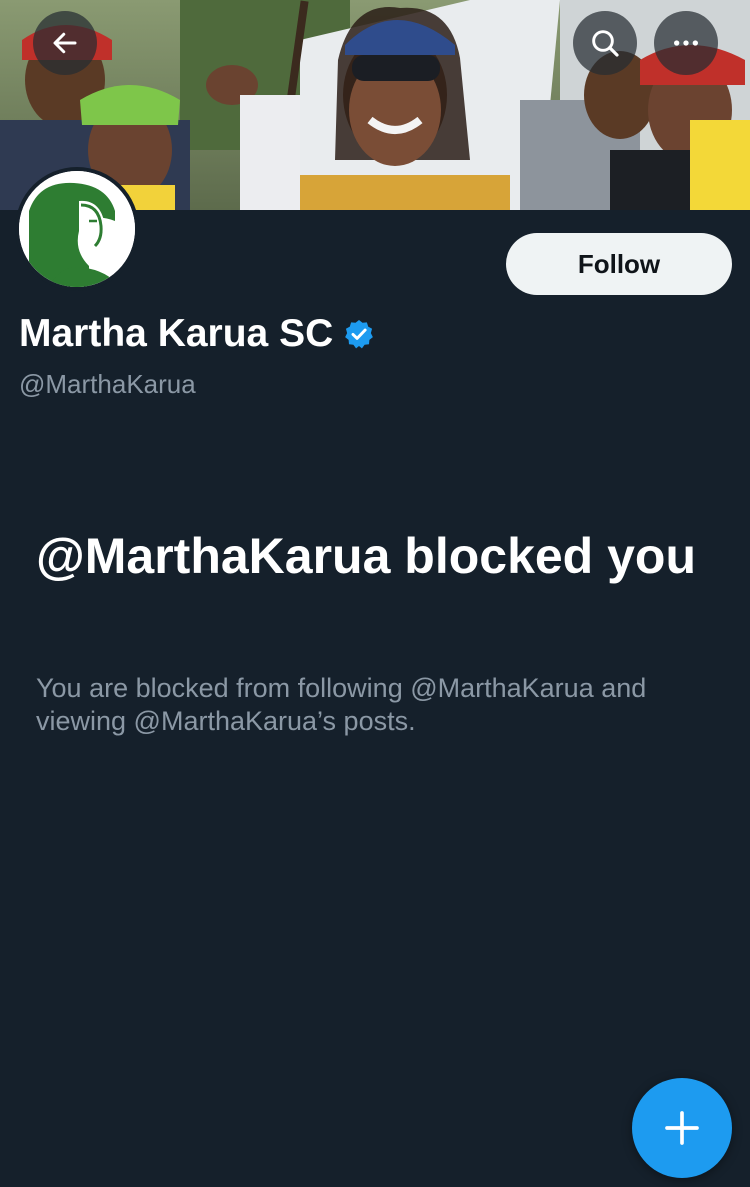 The width and height of the screenshot is (750, 1187). I want to click on blocked-title: @MarthaKarua blocked you, so click(366, 556).